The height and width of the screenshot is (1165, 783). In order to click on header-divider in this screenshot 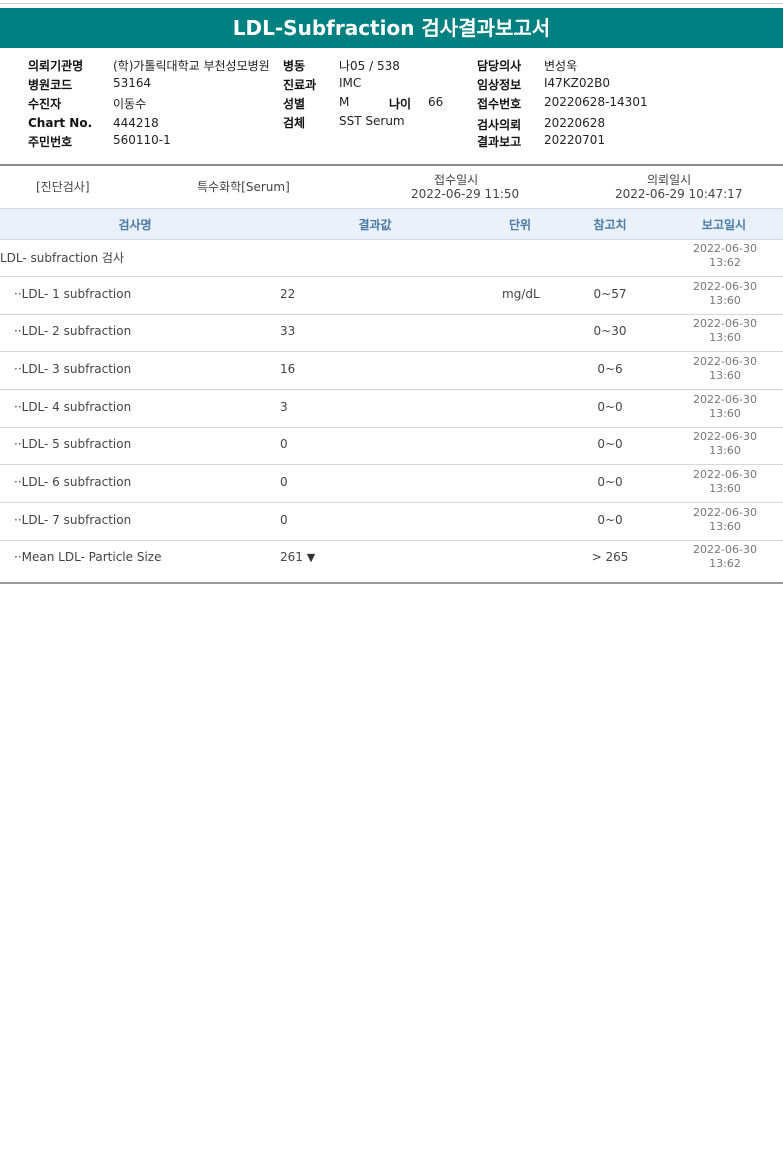, I will do `click(391, 165)`.